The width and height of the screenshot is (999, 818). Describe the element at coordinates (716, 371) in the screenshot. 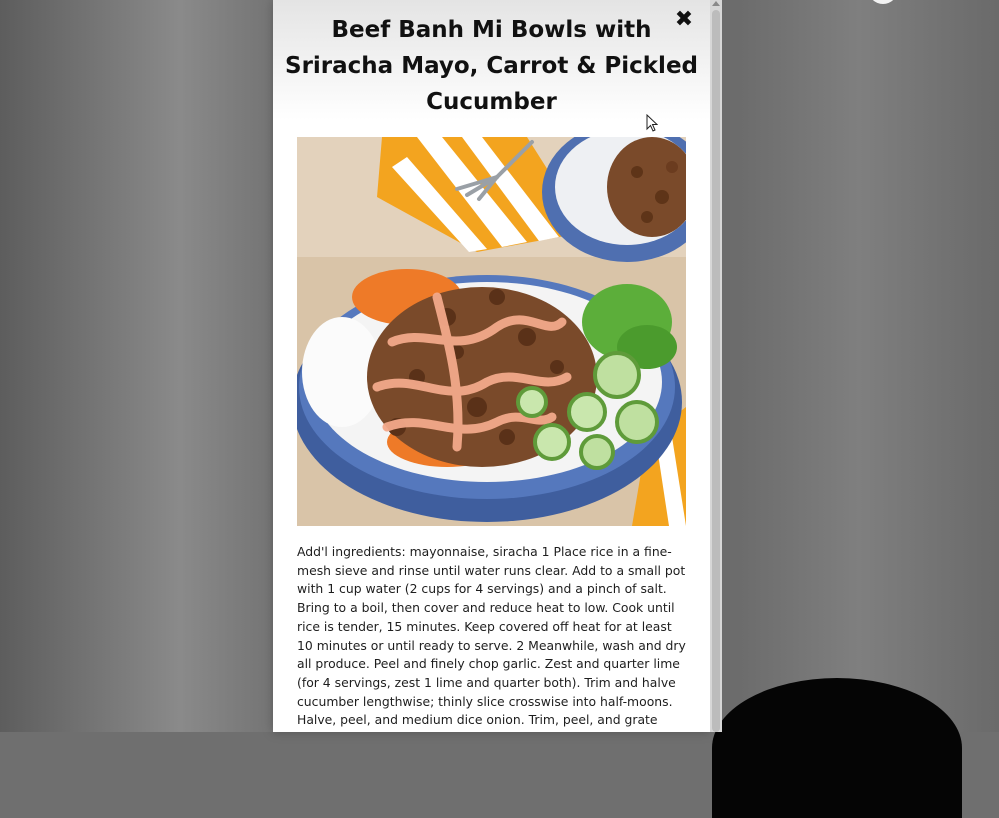

I see `scroll-thumb` at that location.